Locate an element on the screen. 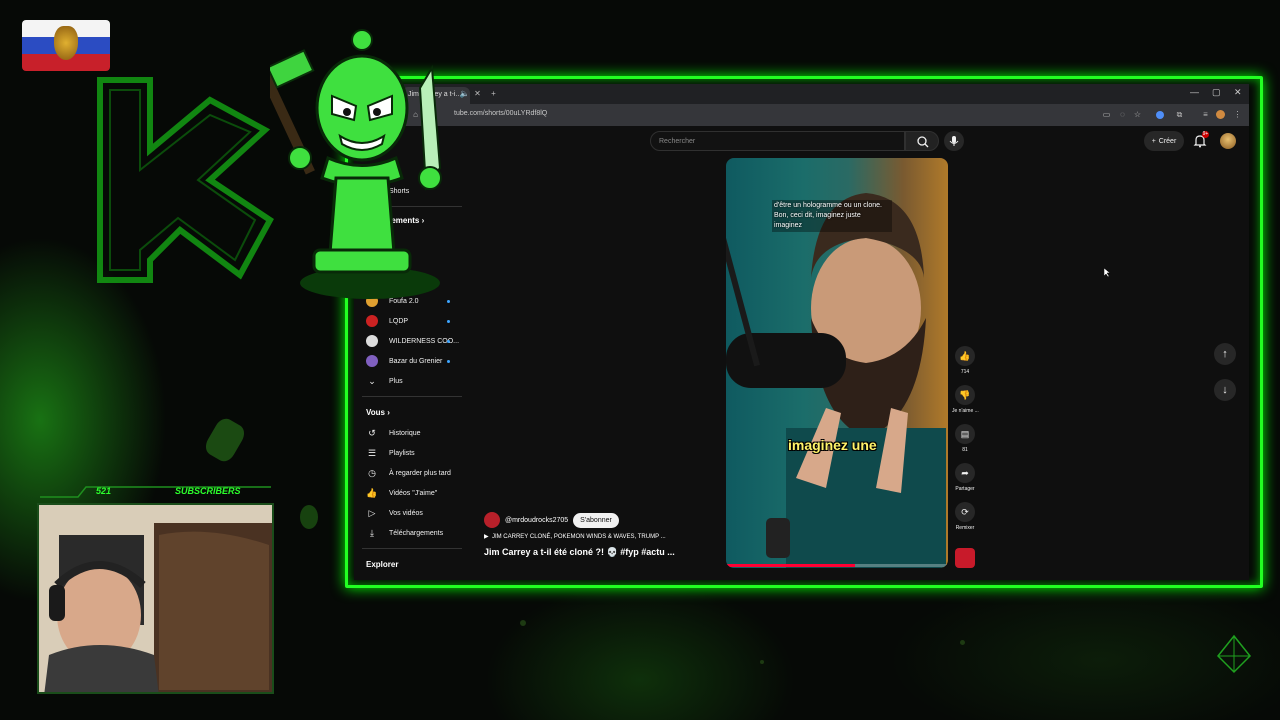 Image resolution: width=1280 pixels, height=720 pixels. sidebar-item-liked-videos: 👍 Vidéos "J'aime" is located at coordinates (414, 493).